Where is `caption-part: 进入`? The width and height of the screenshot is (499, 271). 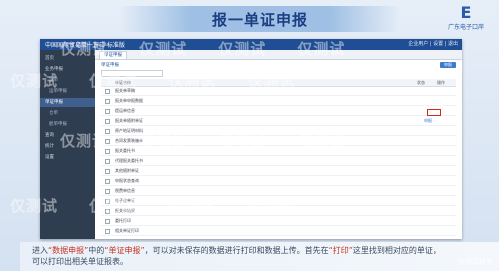
caption-part: 进入 is located at coordinates (40, 250).